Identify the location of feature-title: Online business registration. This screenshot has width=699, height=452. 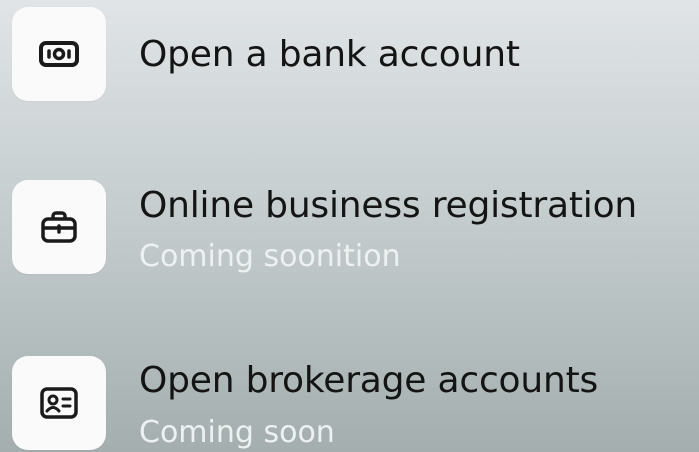
(388, 205).